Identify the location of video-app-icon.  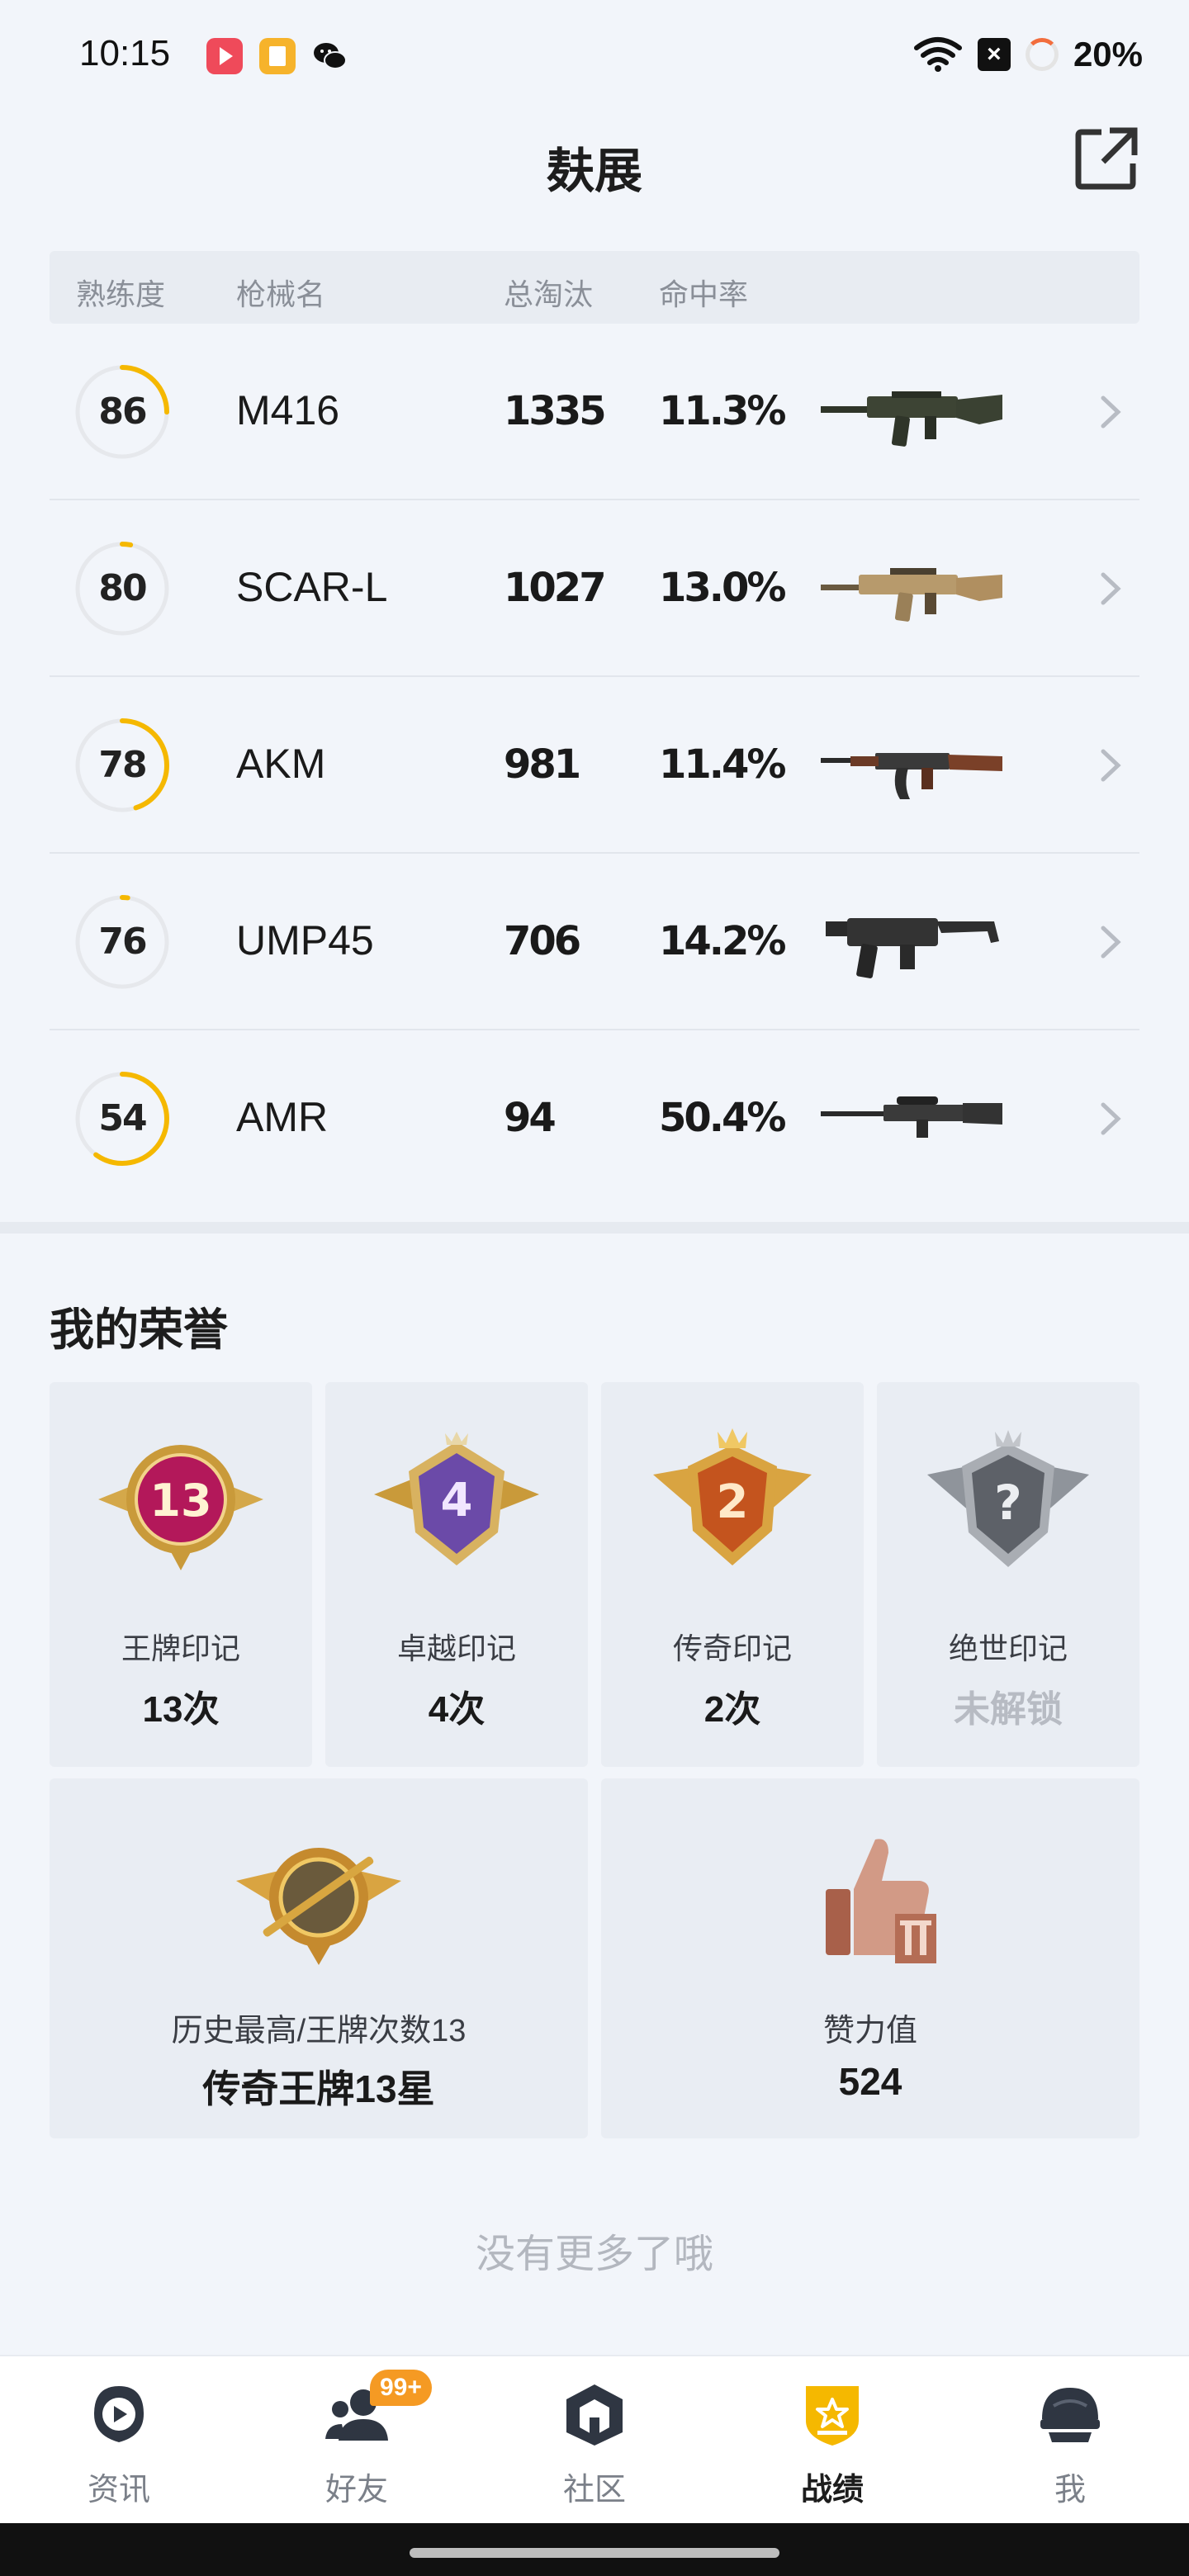
(224, 56).